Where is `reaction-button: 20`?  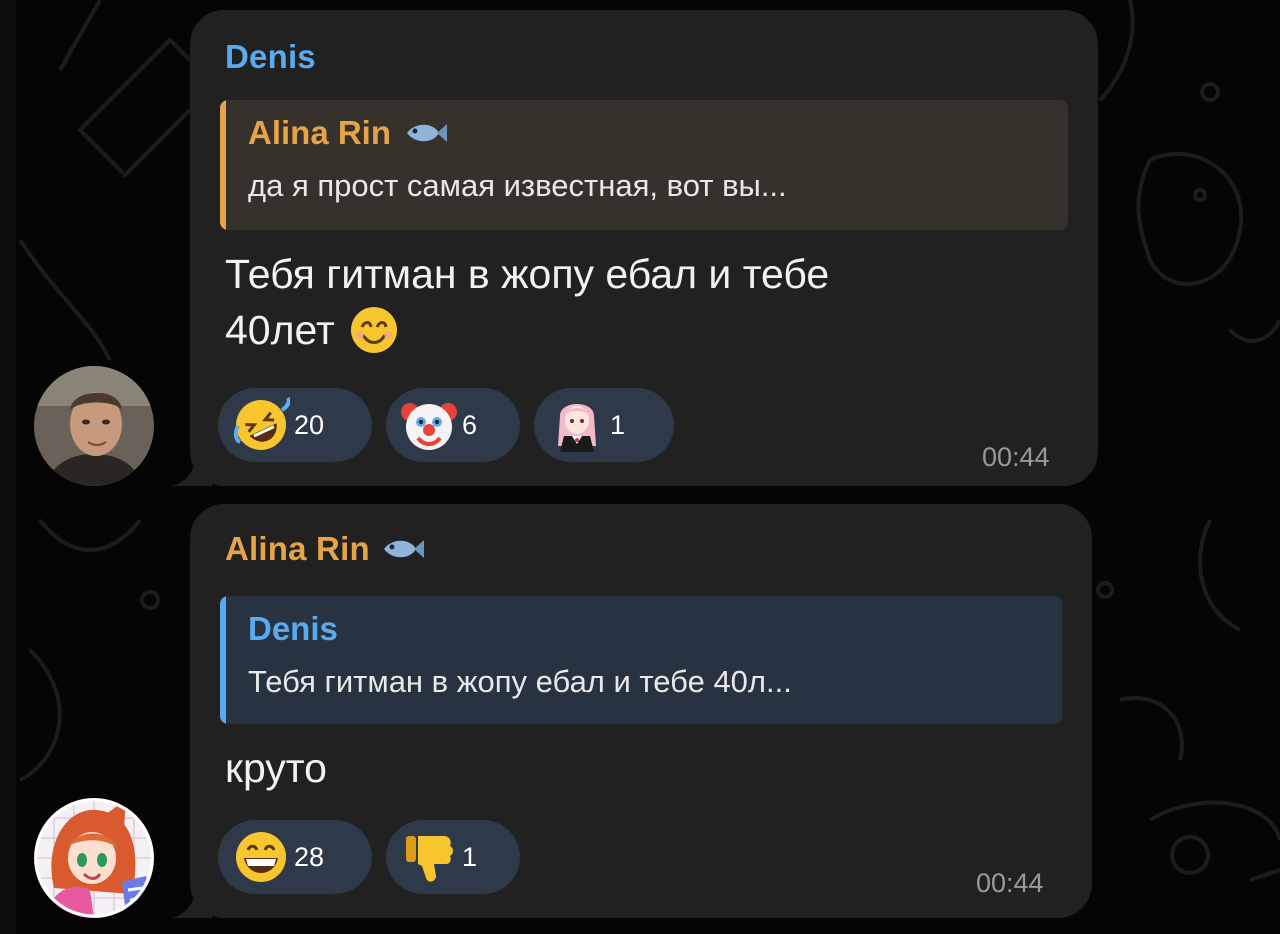 reaction-button: 20 is located at coordinates (295, 425).